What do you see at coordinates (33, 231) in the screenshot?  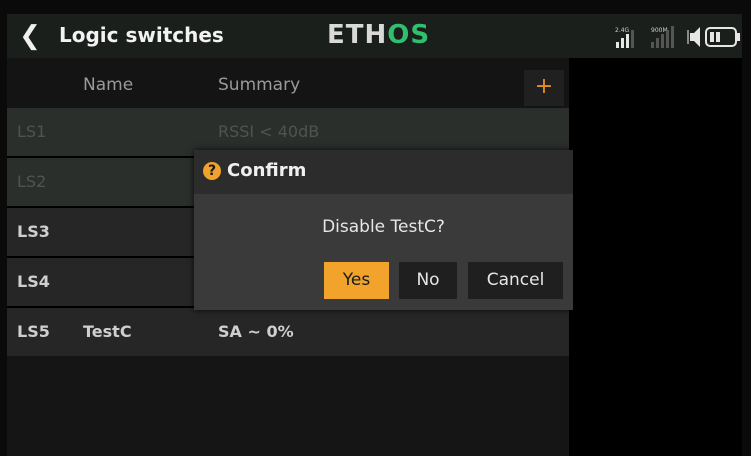 I see `row-id: LS3` at bounding box center [33, 231].